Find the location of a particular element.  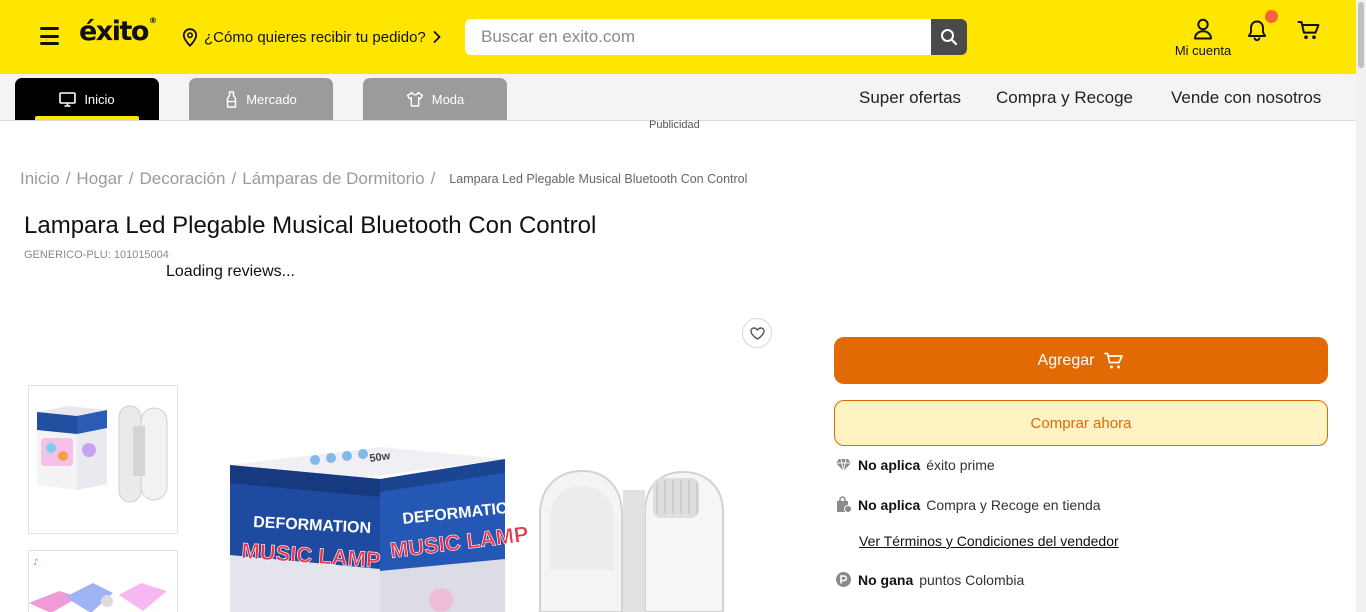

points-info: No gana puntos Colombia is located at coordinates (929, 579).